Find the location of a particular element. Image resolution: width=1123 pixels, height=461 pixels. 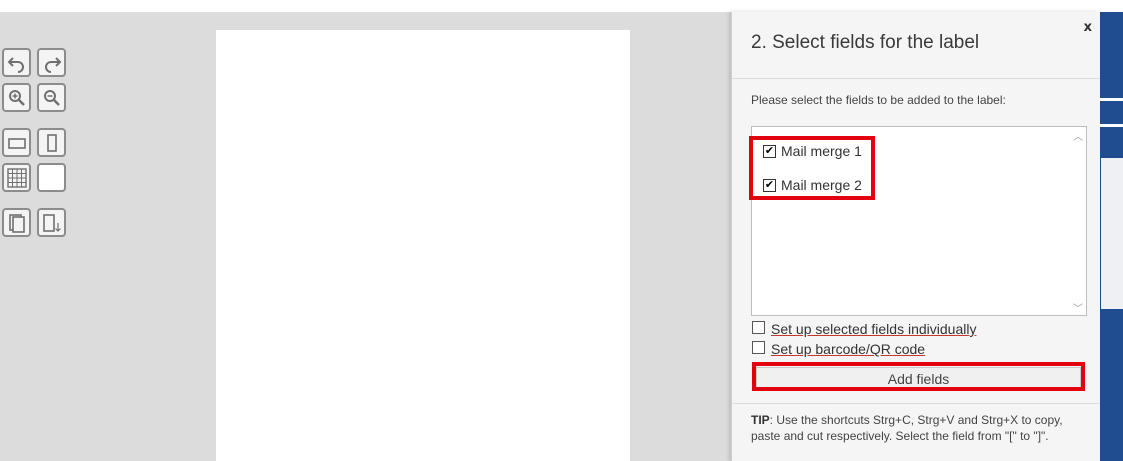

setup-barcode-link: Set up barcode/QR code is located at coordinates (848, 349).